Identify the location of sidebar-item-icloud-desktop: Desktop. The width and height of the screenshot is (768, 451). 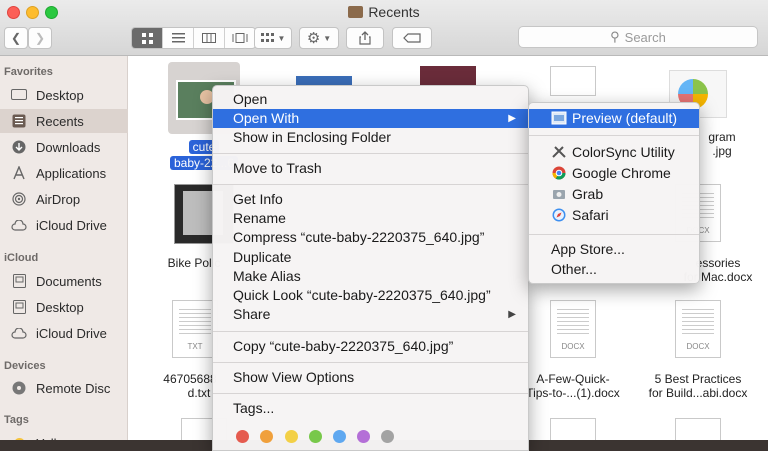
(64, 307).